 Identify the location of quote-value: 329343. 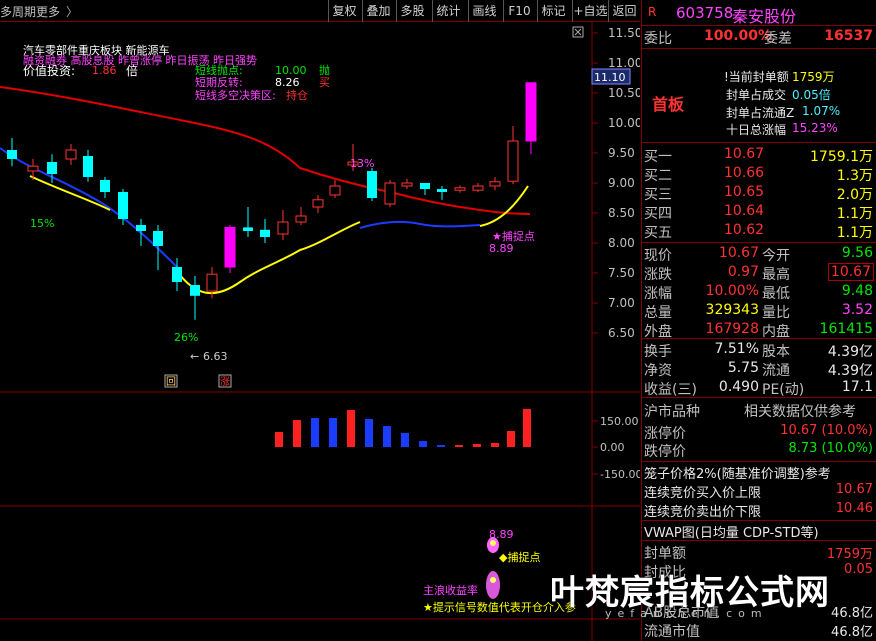
(732, 310).